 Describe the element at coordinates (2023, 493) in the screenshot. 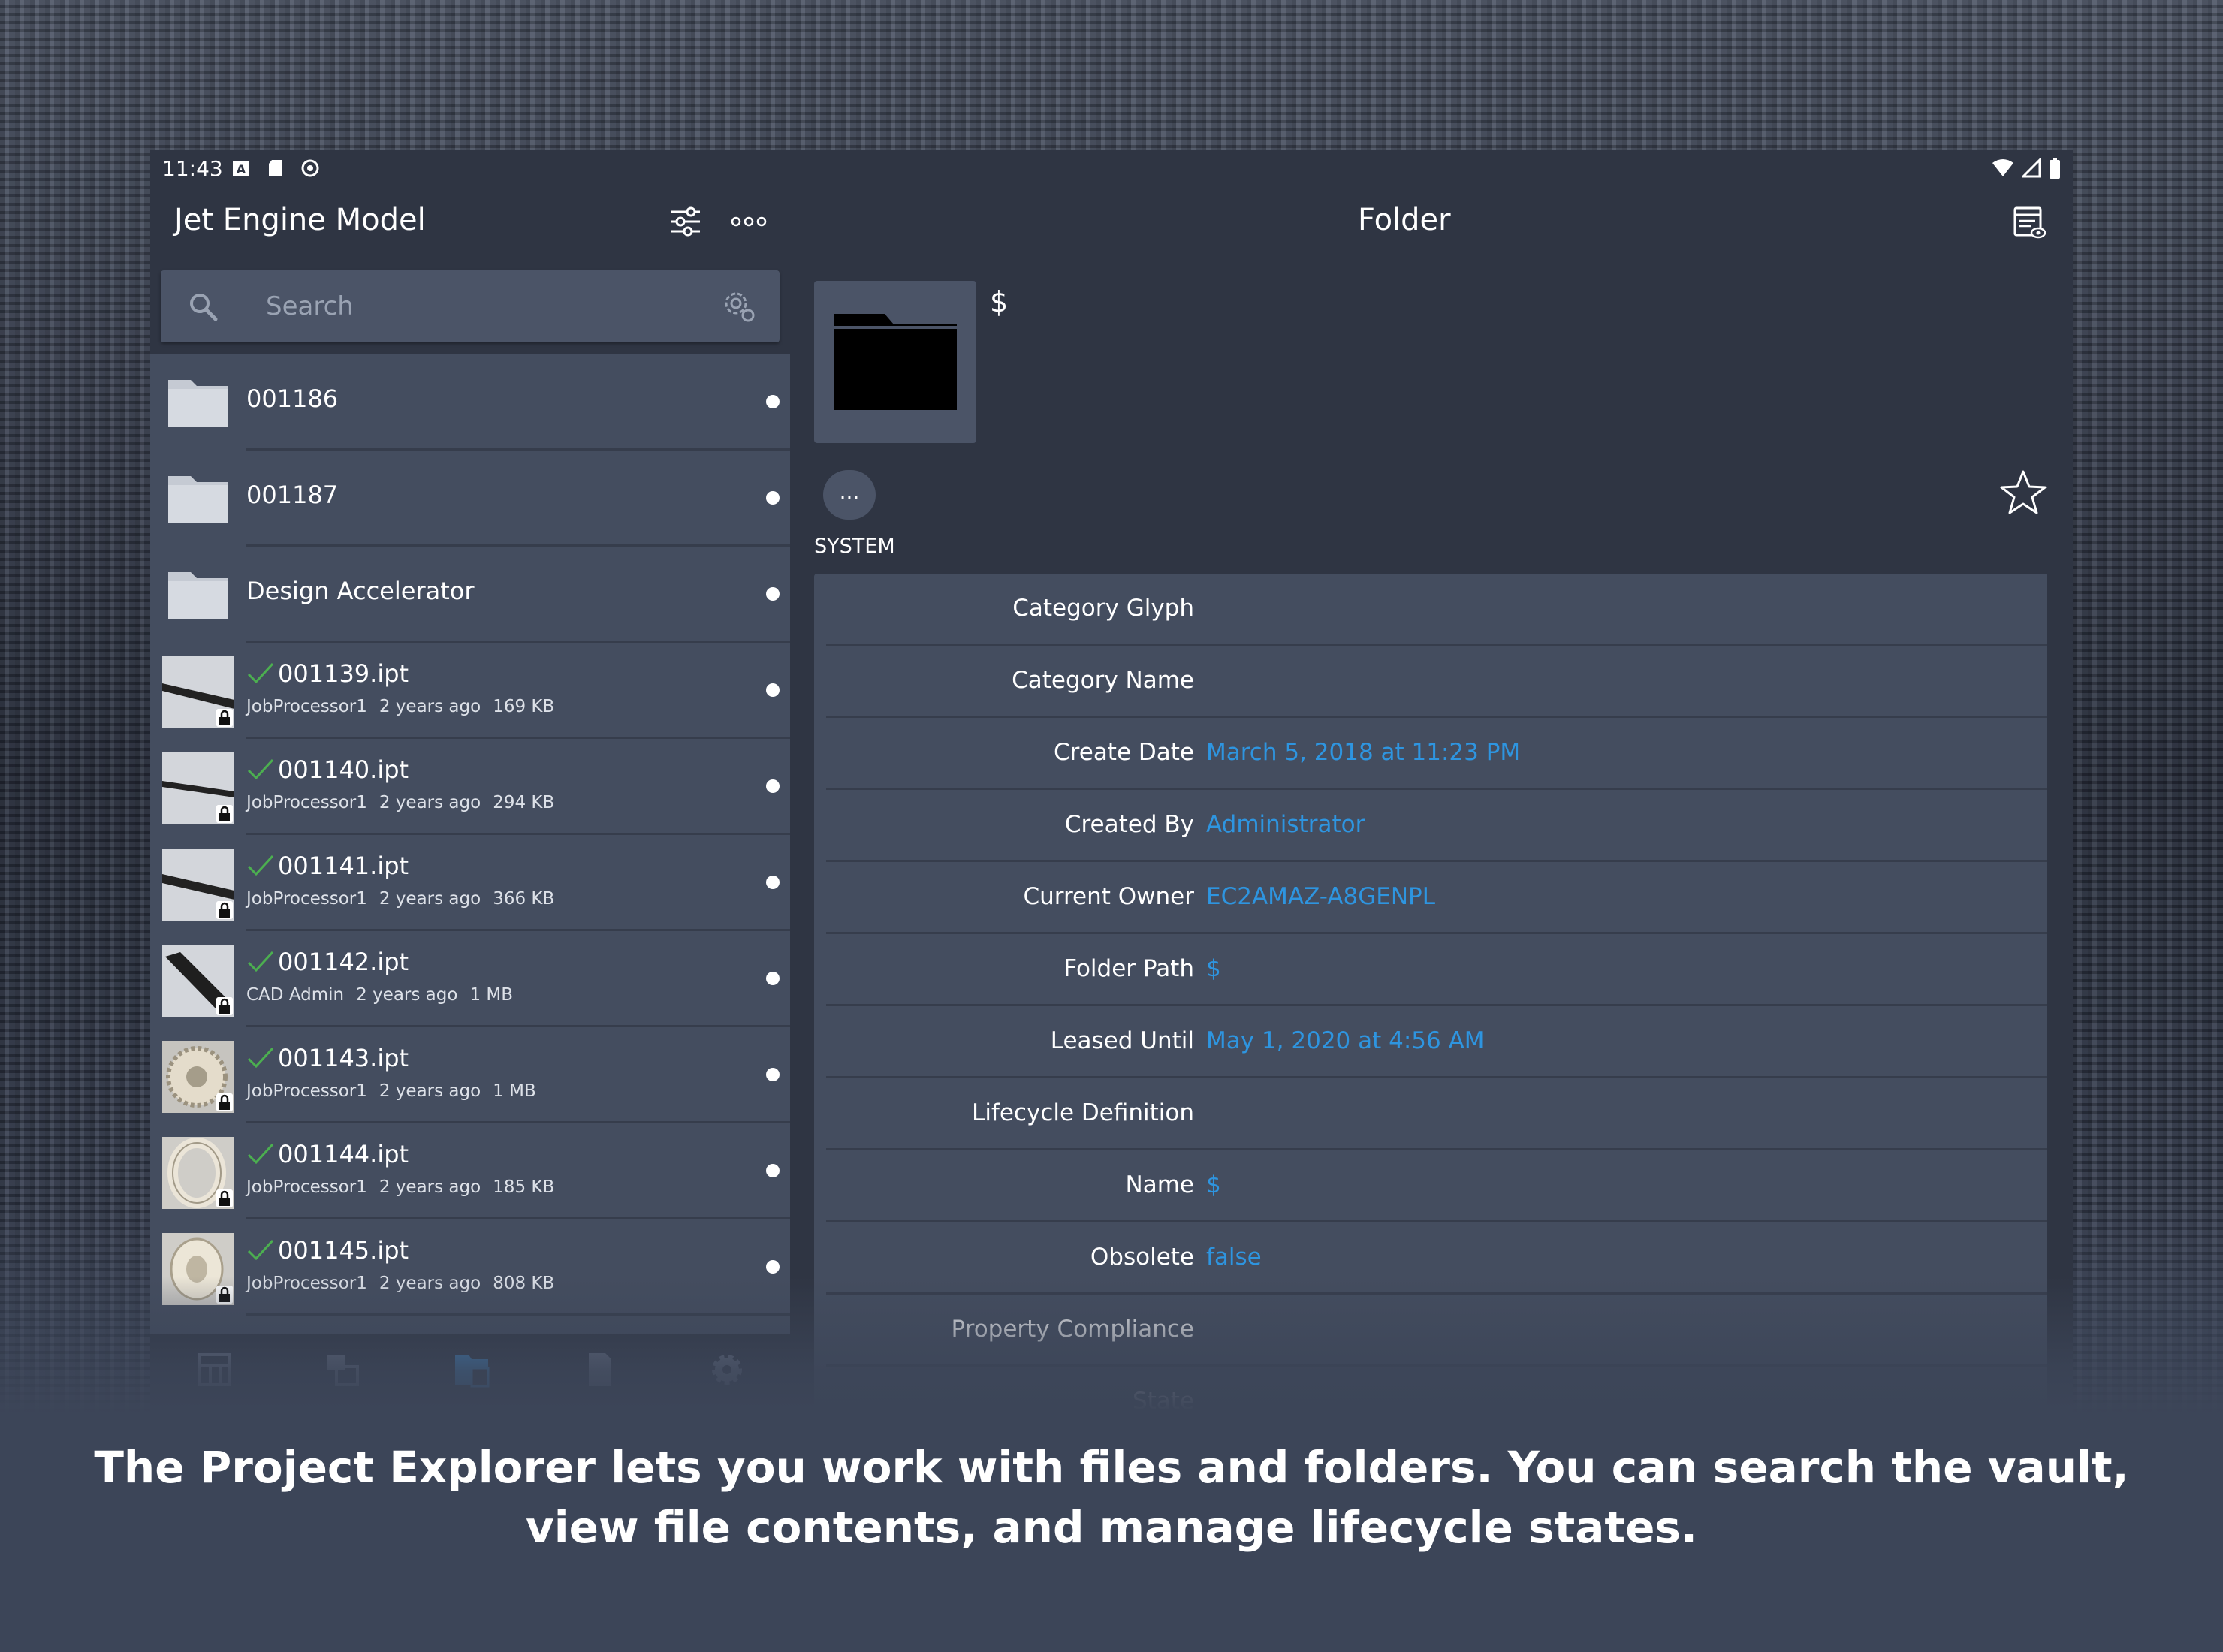

I see `favorite-star-icon` at that location.